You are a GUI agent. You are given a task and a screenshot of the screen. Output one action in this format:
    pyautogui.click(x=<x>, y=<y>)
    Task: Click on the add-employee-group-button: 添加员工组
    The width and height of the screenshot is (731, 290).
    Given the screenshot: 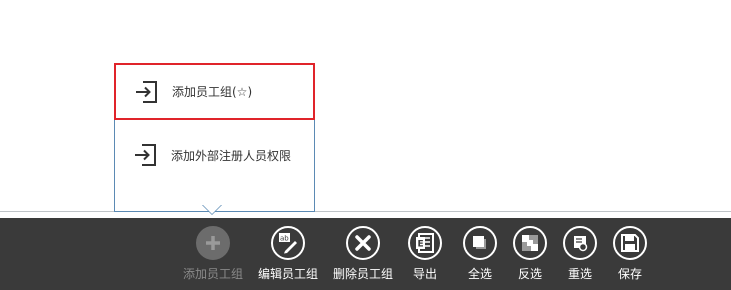 What is the action you would take?
    pyautogui.click(x=213, y=254)
    